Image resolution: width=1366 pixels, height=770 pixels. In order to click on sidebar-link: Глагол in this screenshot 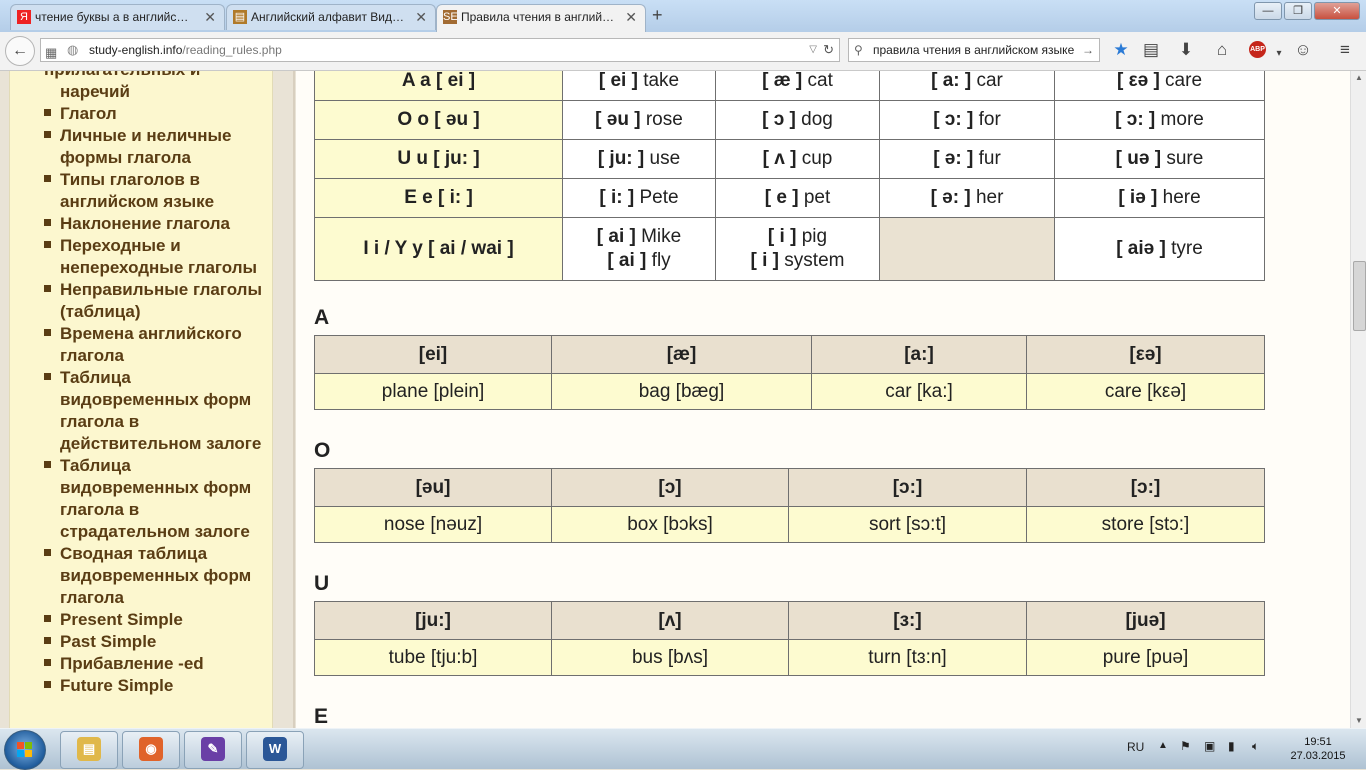, I will do `click(158, 114)`.